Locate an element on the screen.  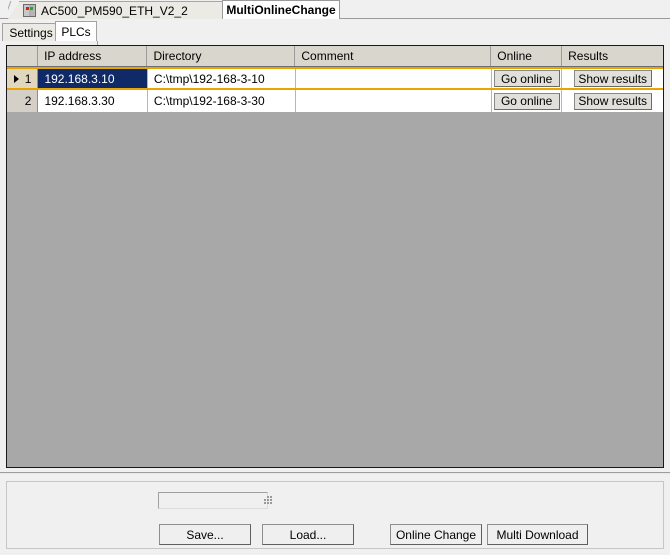
cell-online-2: Go online is located at coordinates (527, 101).